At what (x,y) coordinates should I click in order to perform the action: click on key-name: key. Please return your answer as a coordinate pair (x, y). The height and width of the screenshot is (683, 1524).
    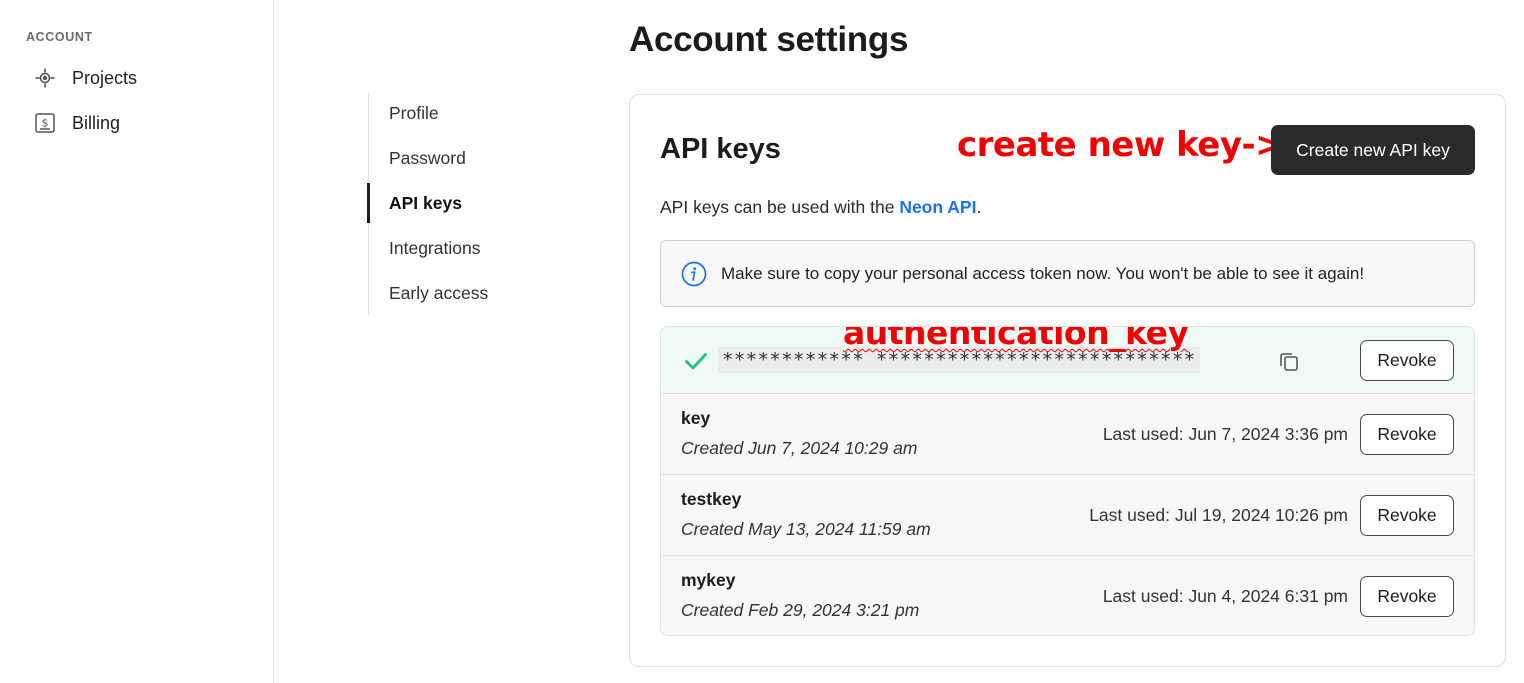
    Looking at the image, I should click on (696, 418).